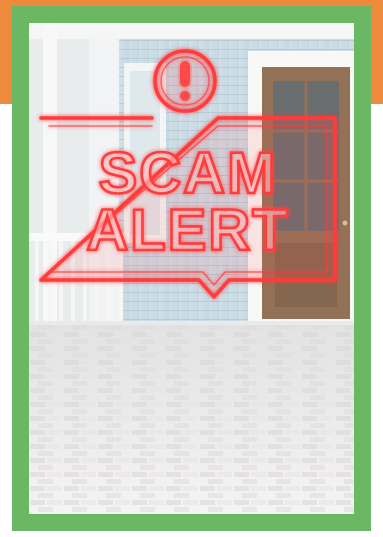 The height and width of the screenshot is (537, 383). Describe the element at coordinates (188, 173) in the screenshot. I see `sign-text-line-1: SCAM` at that location.